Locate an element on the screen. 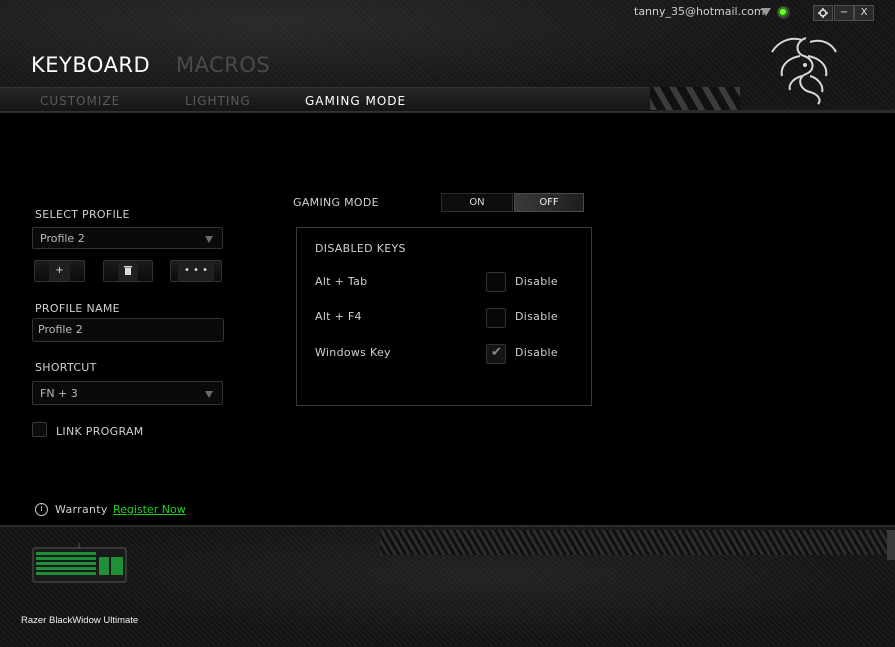 Image resolution: width=895 pixels, height=647 pixels. add-profile-button: + is located at coordinates (59, 271).